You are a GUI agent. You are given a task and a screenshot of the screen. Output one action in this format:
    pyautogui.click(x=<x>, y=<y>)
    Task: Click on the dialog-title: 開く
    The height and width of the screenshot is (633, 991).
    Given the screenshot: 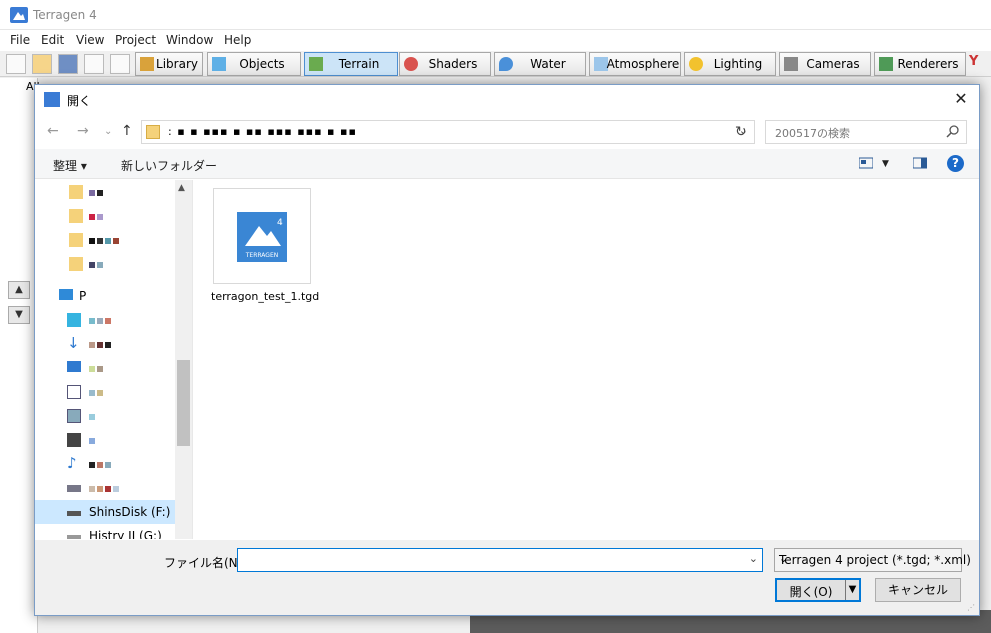 What is the action you would take?
    pyautogui.click(x=79, y=101)
    